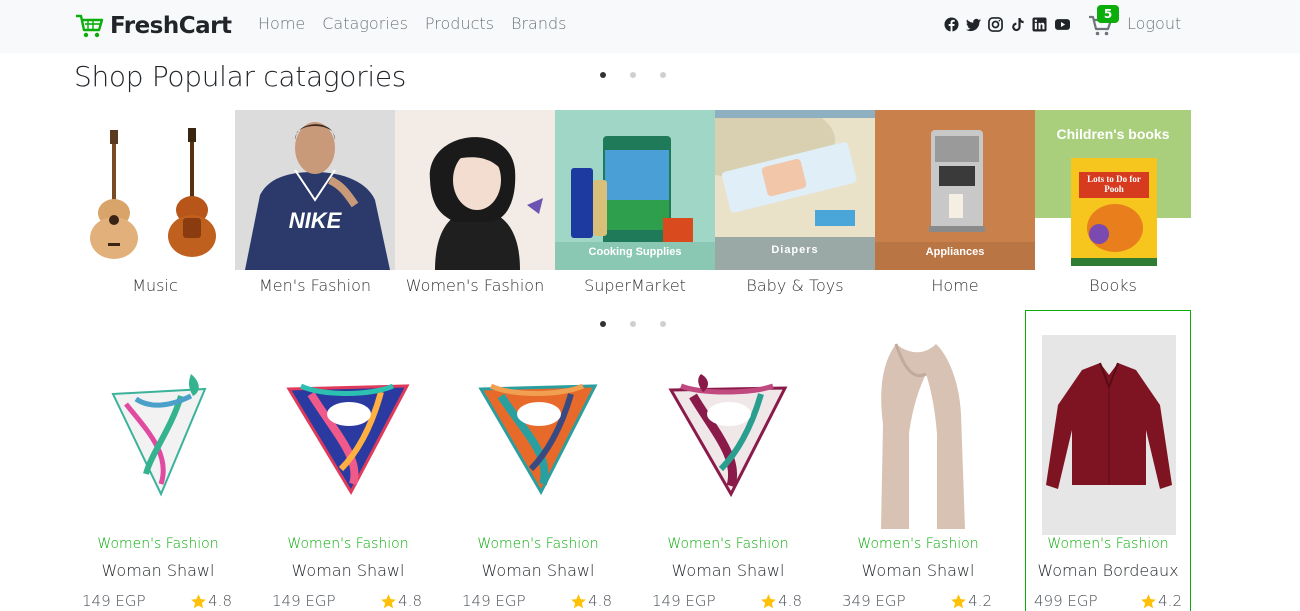  What do you see at coordinates (1113, 285) in the screenshot?
I see `category-label: Books` at bounding box center [1113, 285].